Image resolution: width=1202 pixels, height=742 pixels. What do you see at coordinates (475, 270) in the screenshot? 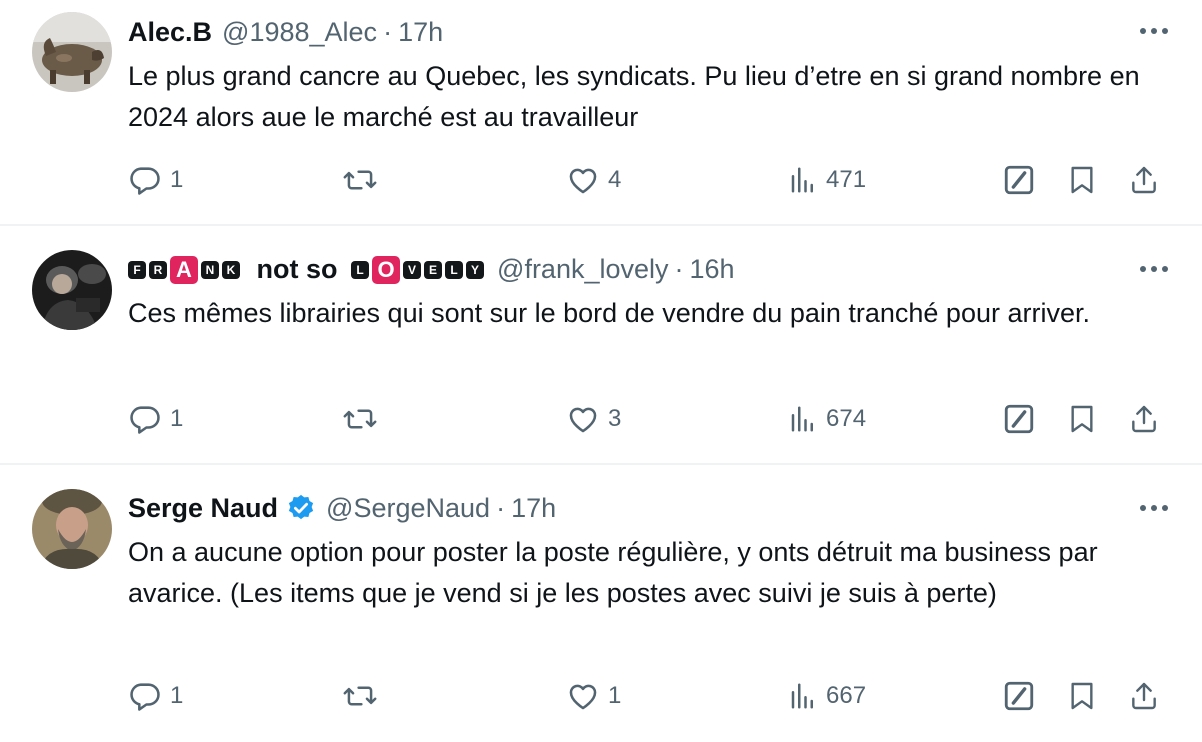
I see `name-letter: Y` at bounding box center [475, 270].